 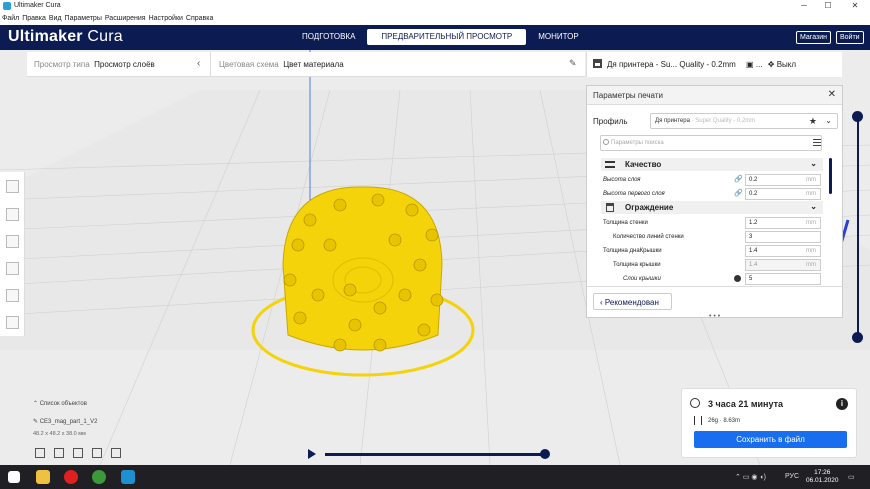 What do you see at coordinates (7, 6) in the screenshot?
I see `cura-app-icon` at bounding box center [7, 6].